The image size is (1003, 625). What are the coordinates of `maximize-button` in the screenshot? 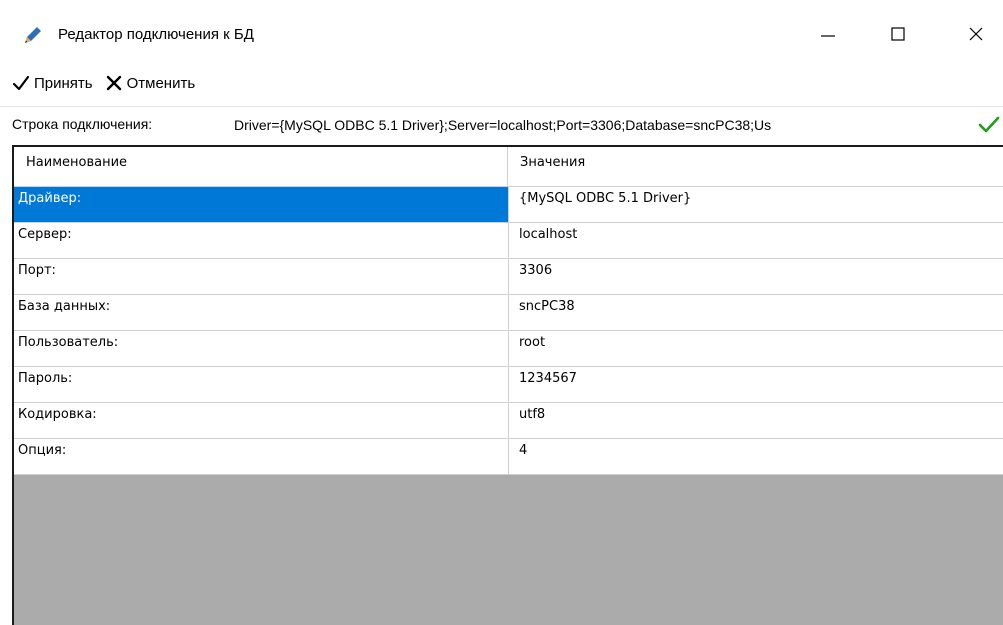 It's located at (898, 34).